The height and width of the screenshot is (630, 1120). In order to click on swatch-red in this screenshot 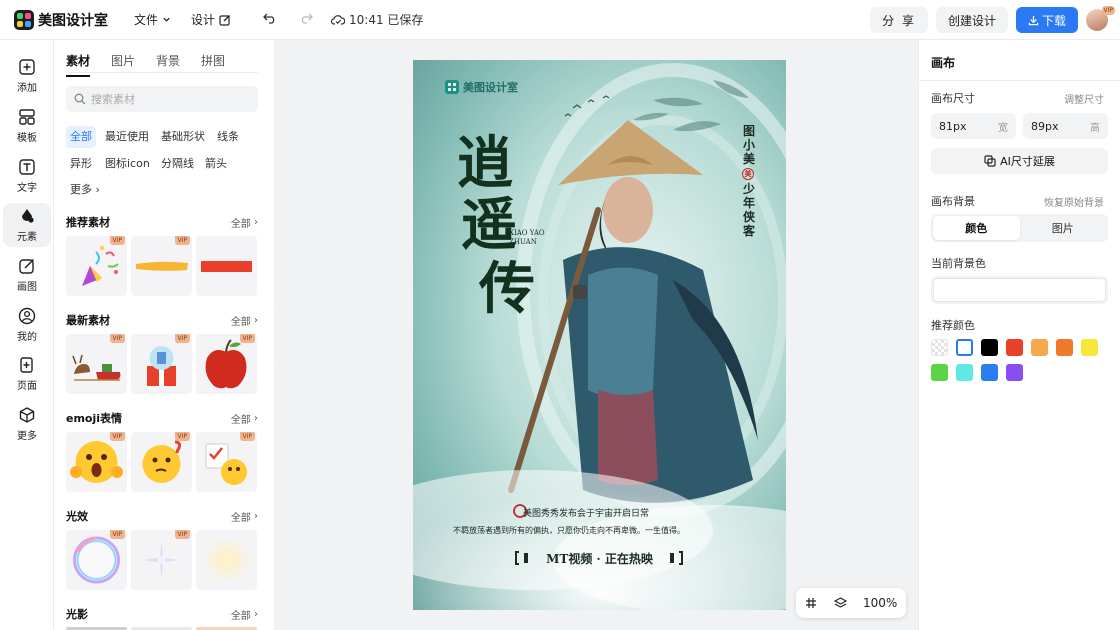, I will do `click(1014, 347)`.